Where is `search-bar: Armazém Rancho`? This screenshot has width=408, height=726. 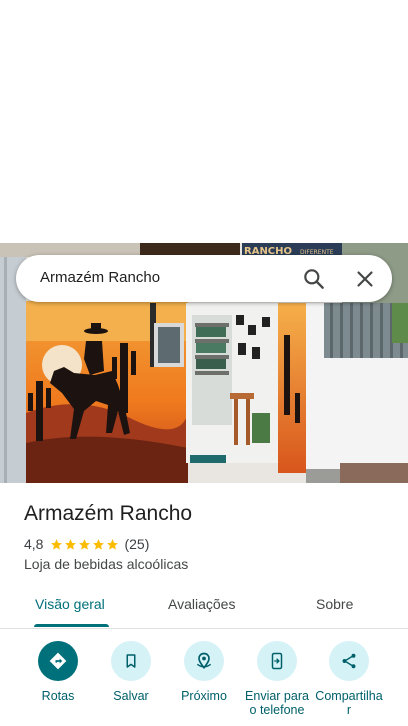
search-bar: Armazém Rancho is located at coordinates (204, 278).